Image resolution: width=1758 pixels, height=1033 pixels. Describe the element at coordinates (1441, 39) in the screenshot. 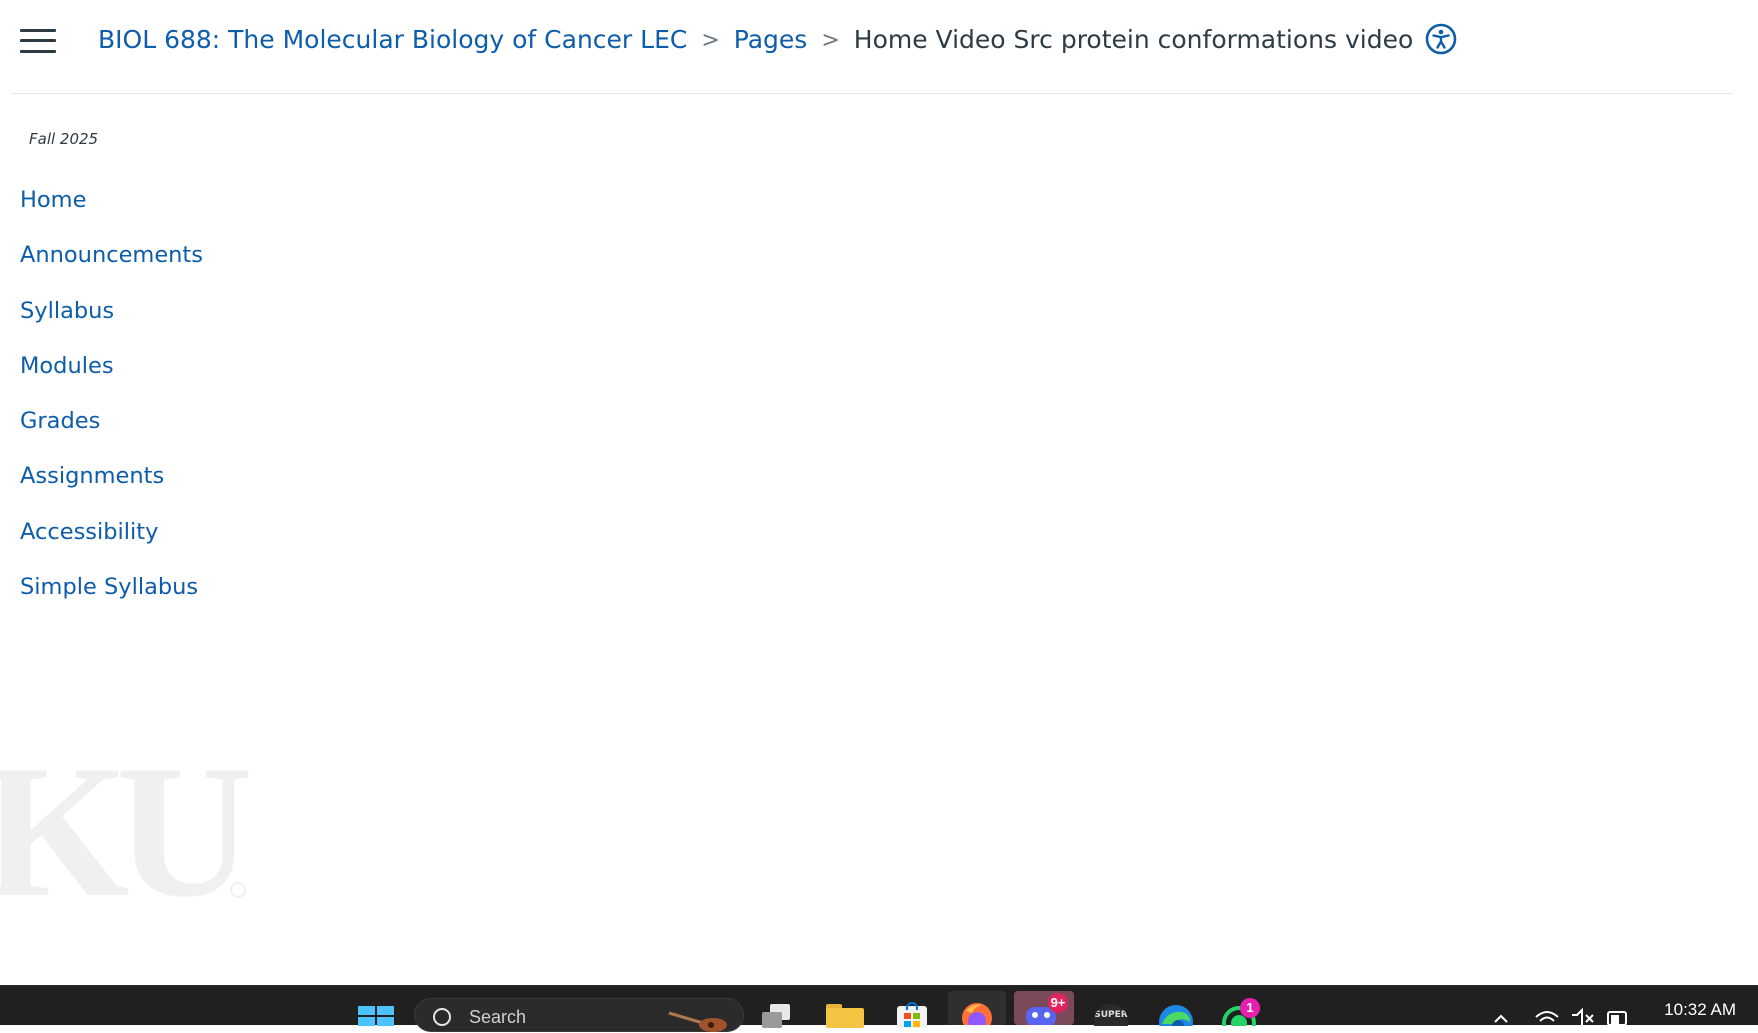

I see `accessibility-icon` at that location.